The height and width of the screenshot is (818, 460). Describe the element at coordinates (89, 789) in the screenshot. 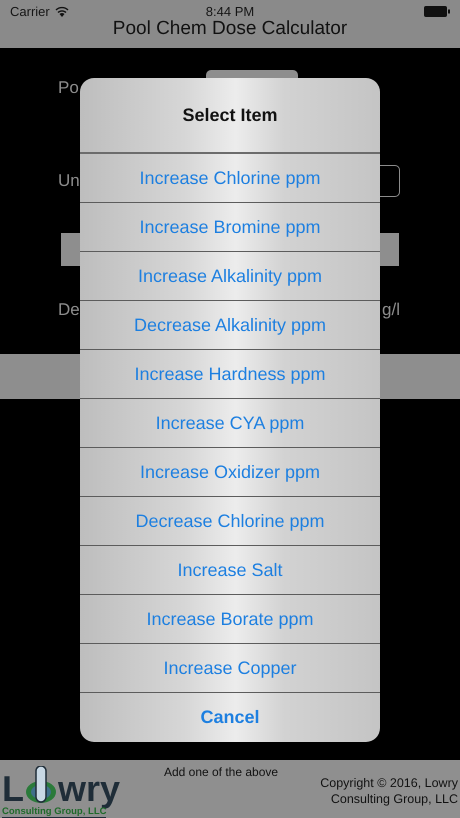

I see `logo-text: wry` at that location.